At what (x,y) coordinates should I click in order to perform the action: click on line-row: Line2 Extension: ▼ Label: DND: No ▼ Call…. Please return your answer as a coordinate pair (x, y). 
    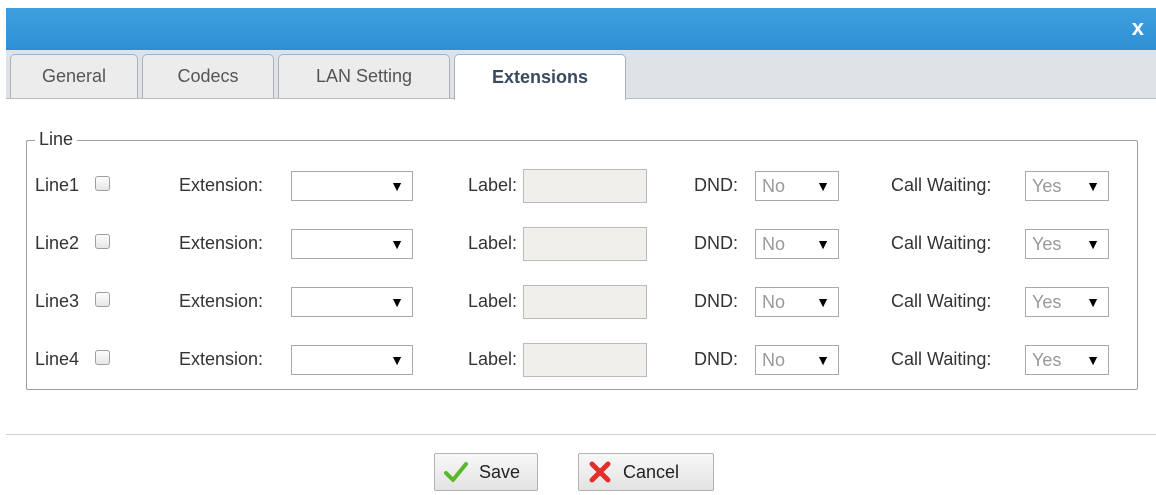
    Looking at the image, I should click on (582, 244).